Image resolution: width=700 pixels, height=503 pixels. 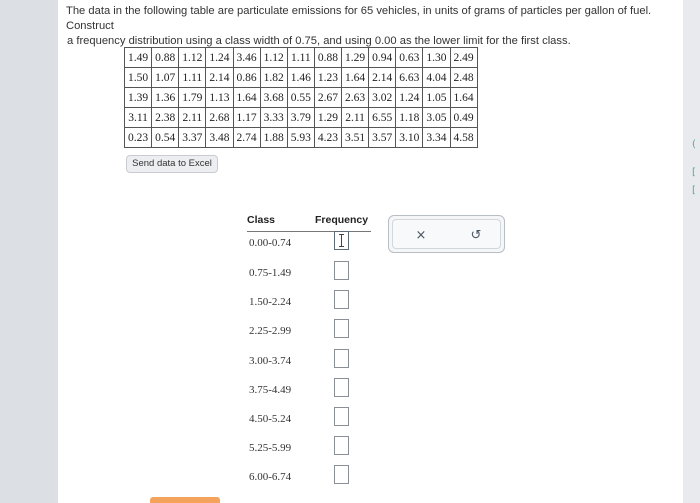 I want to click on class-column-header: Class, so click(x=261, y=220).